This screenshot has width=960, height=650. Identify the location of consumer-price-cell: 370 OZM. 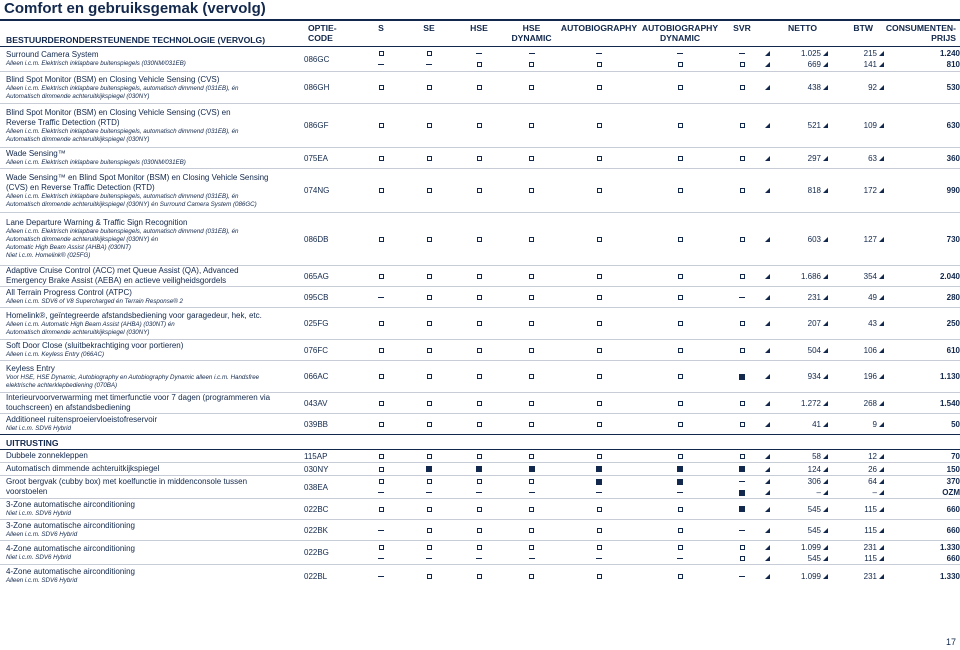
(918, 487).